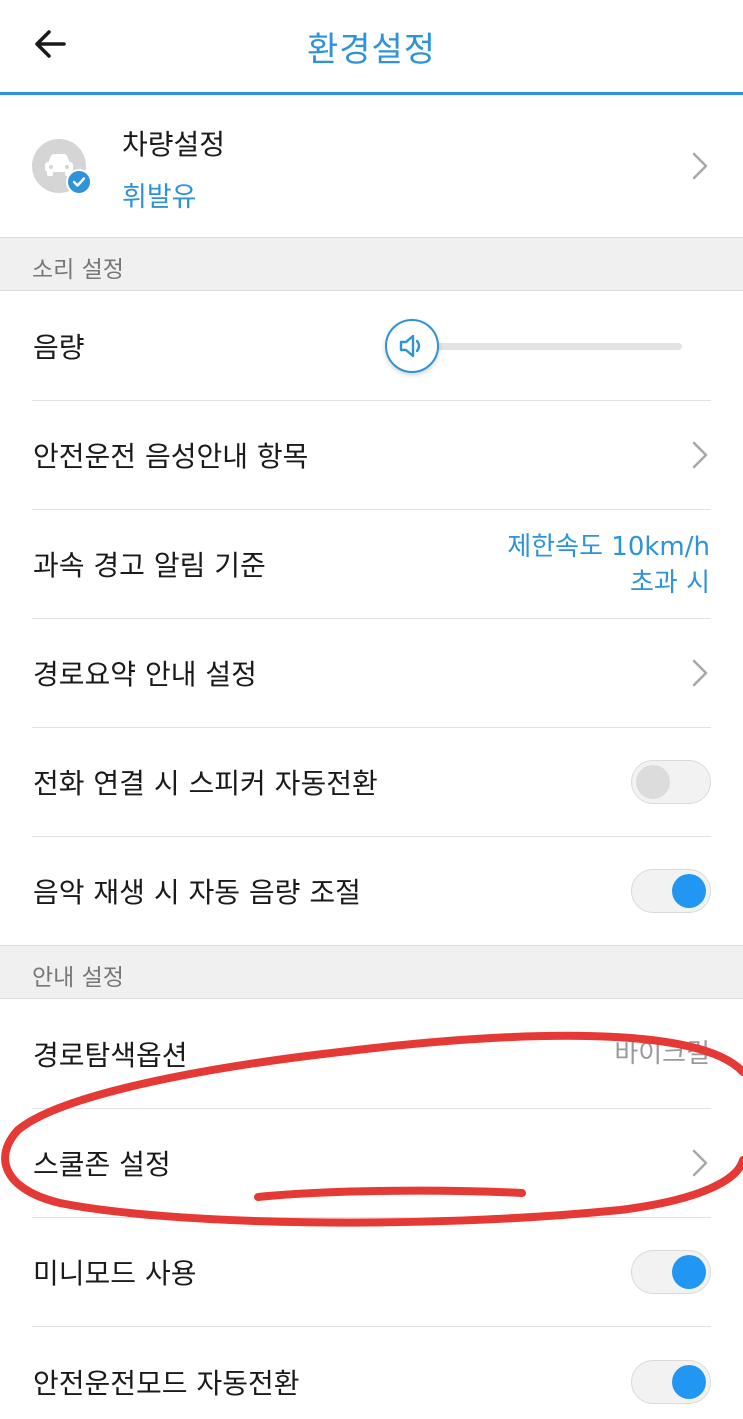  Describe the element at coordinates (671, 782) in the screenshot. I see `call-speaker-toggle` at that location.